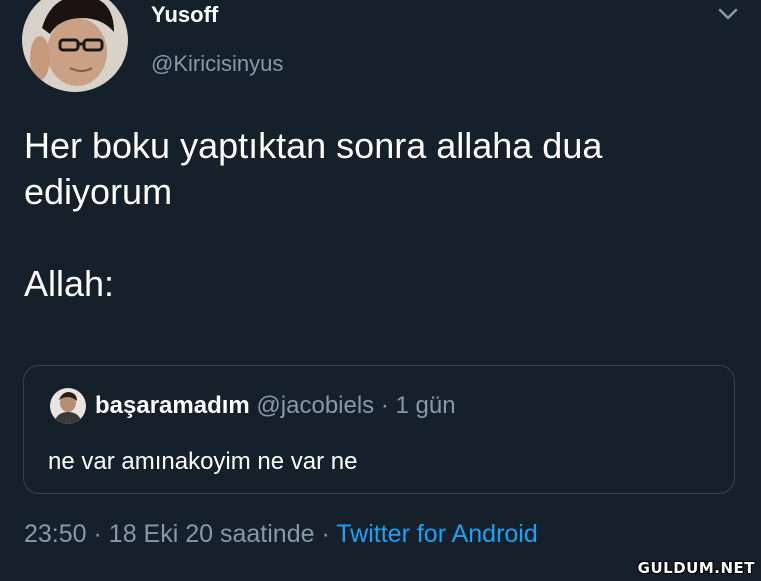 This screenshot has height=581, width=761. I want to click on tweet-date: 18 Eki 20 saatinde, so click(212, 534).